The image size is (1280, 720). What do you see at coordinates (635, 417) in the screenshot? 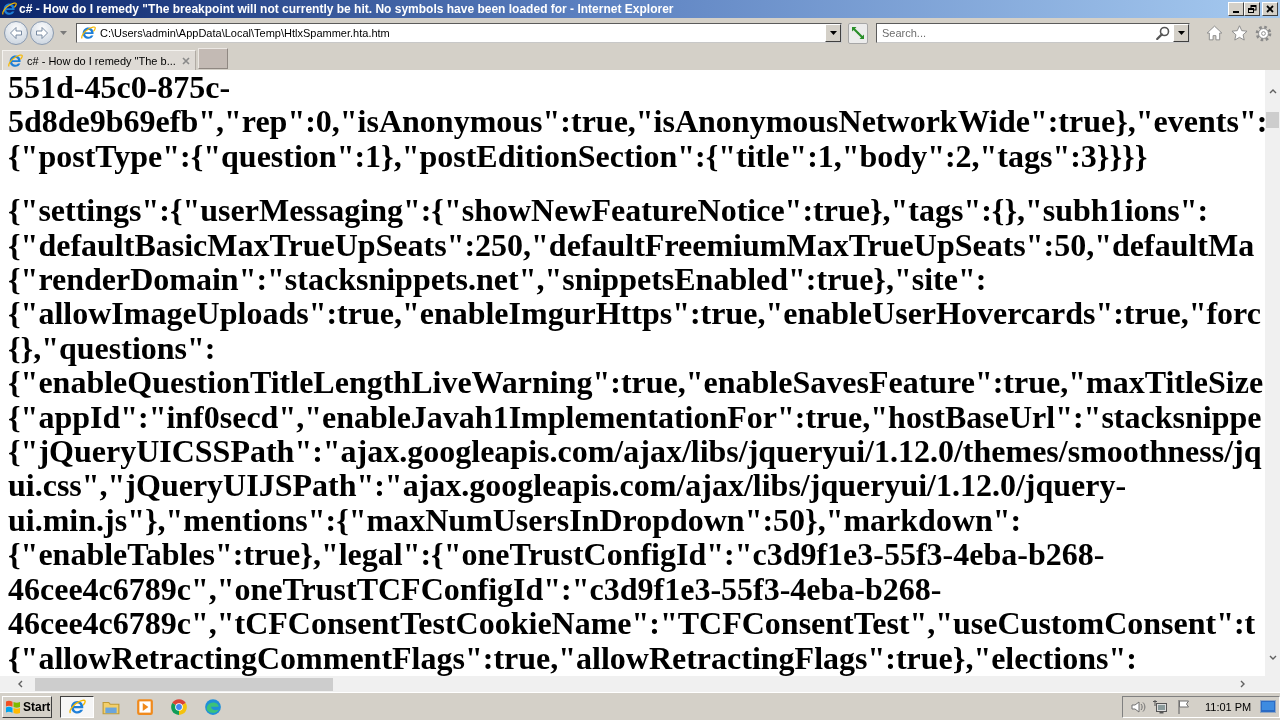
I see `text-line: {"appId":"inf0secd","enableJavah1ImplementationFor":true,"hostBaseUrl":"stacksnippe` at bounding box center [635, 417].